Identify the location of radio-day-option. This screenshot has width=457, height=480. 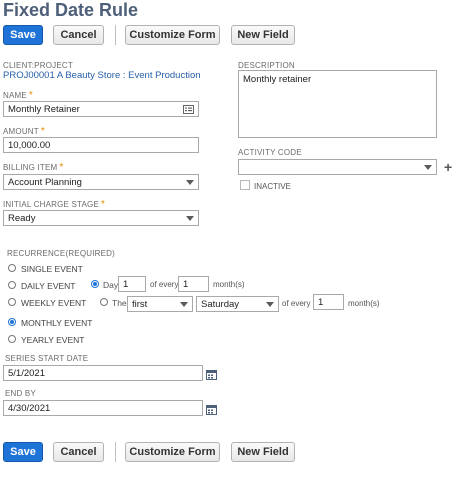
(95, 284).